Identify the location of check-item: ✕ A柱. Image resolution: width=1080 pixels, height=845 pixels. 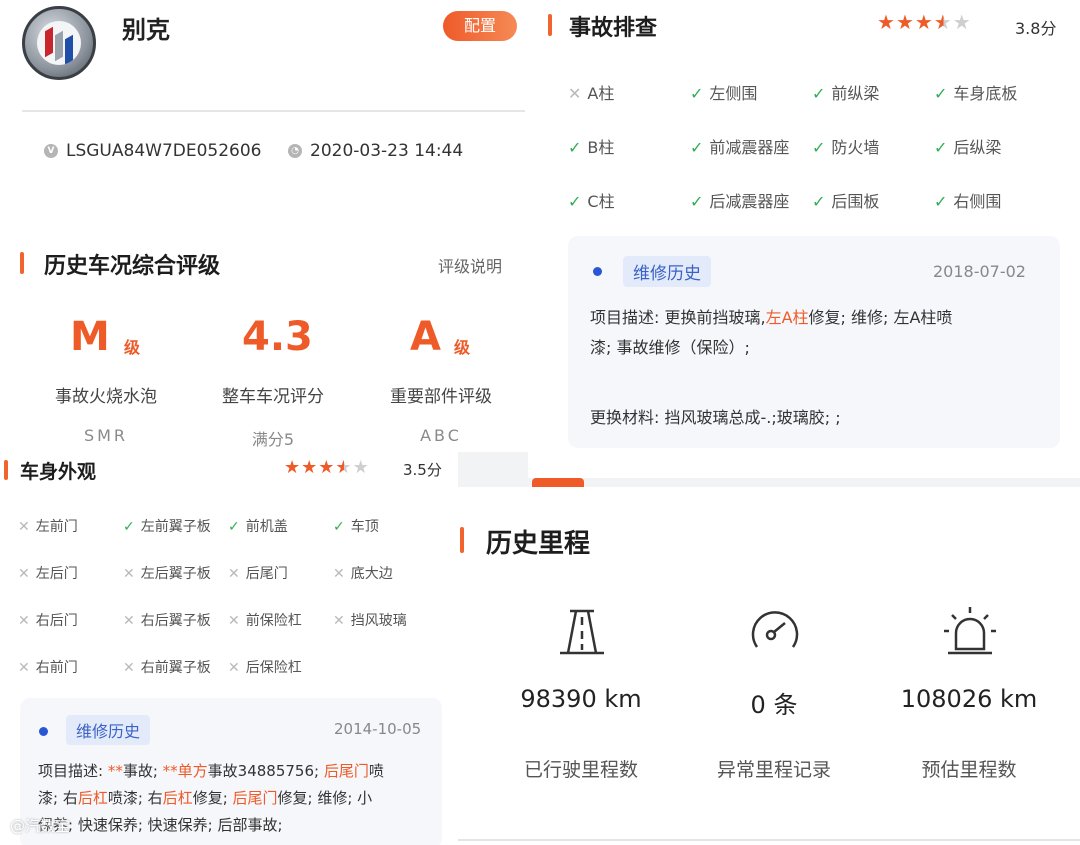
(591, 92).